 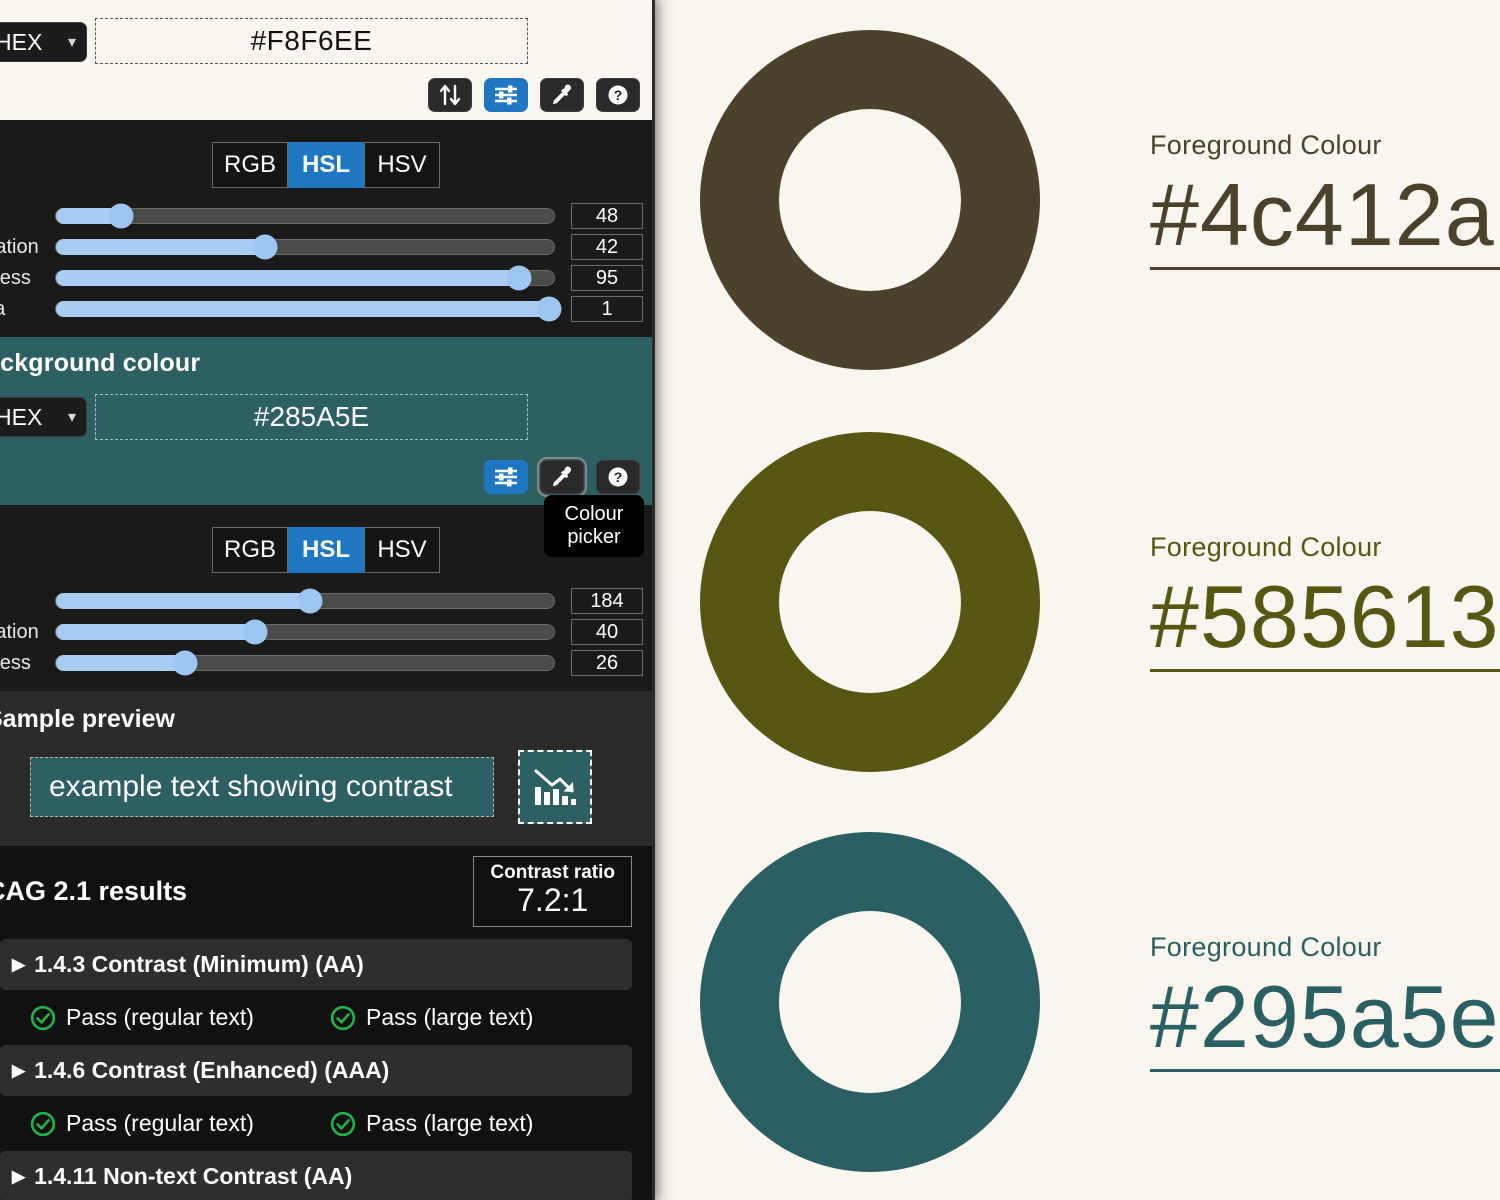 I want to click on swap-vertical-icon, so click(x=450, y=95).